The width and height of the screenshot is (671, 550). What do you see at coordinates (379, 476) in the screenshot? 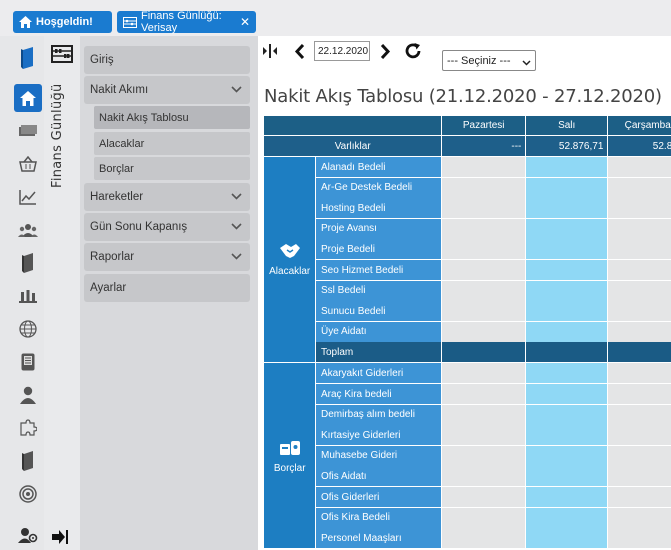
I see `table-row-label: Ofis Aidatı` at bounding box center [379, 476].